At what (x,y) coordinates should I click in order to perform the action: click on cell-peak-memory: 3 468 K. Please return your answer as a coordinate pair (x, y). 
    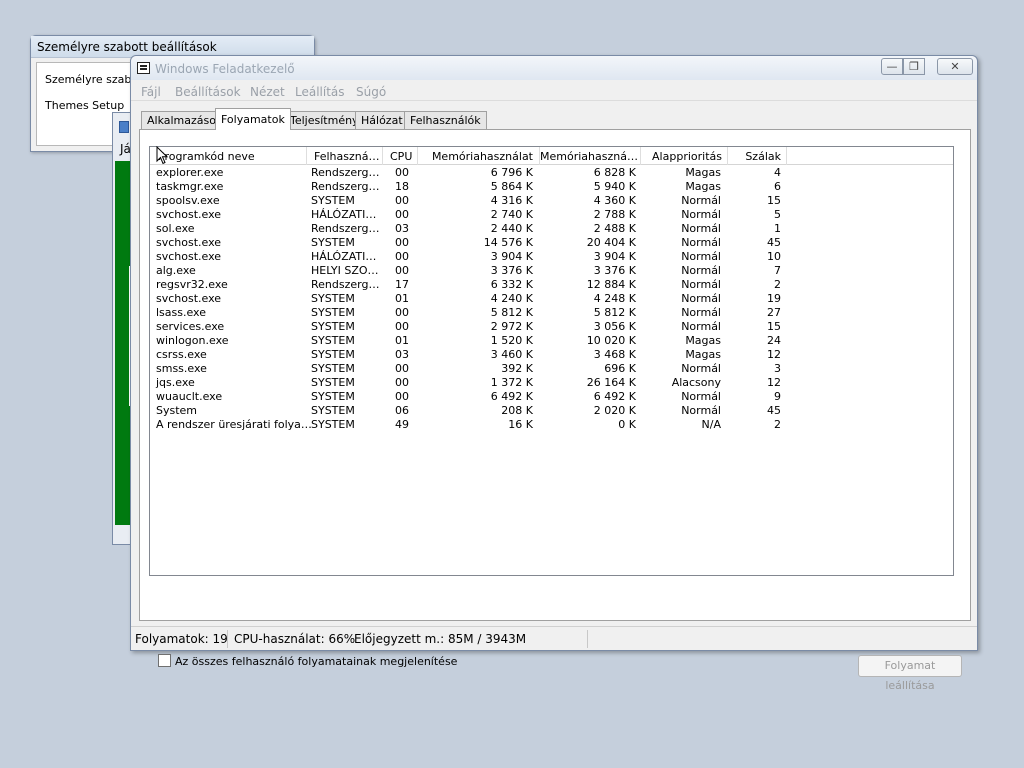
    Looking at the image, I should click on (614, 354).